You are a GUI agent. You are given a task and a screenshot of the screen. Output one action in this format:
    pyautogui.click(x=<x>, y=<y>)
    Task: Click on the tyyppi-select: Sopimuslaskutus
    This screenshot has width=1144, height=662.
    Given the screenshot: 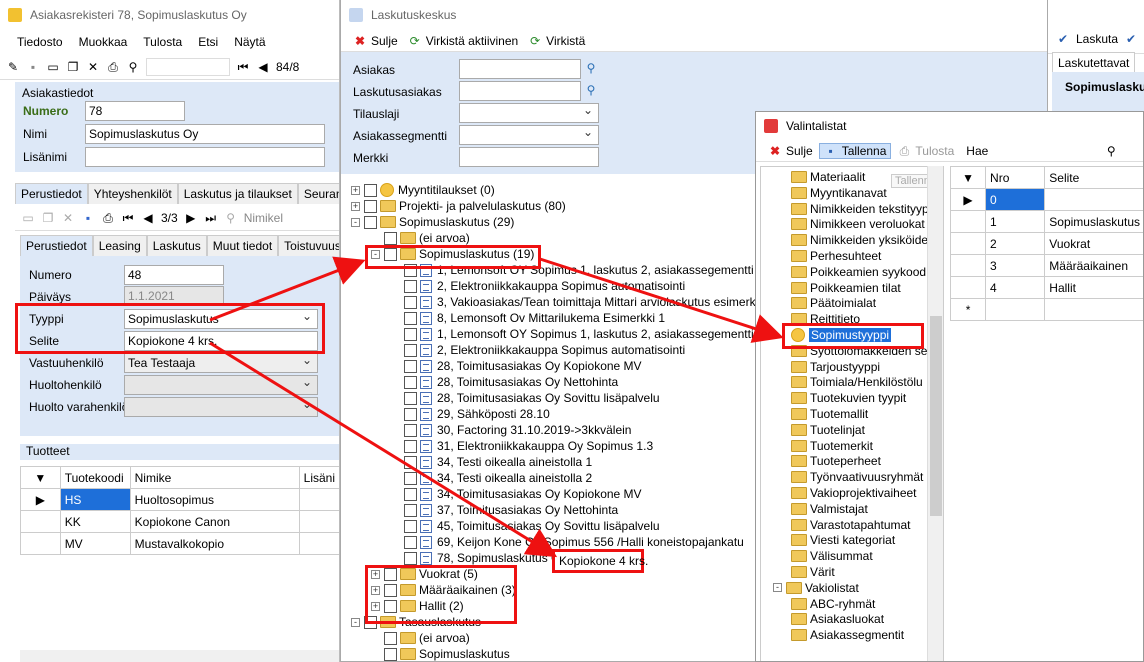 What is the action you would take?
    pyautogui.click(x=221, y=319)
    